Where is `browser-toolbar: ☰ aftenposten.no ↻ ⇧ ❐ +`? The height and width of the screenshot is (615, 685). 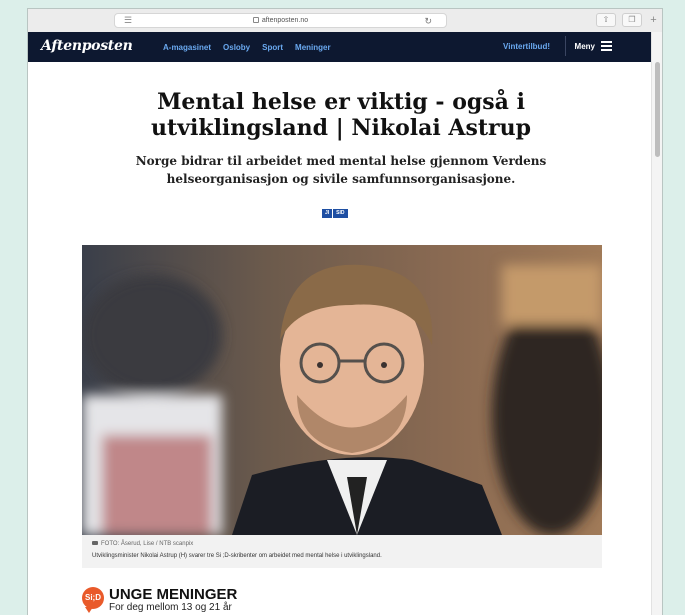
browser-toolbar: ☰ aftenposten.no ↻ ⇧ ❐ + is located at coordinates (345, 21).